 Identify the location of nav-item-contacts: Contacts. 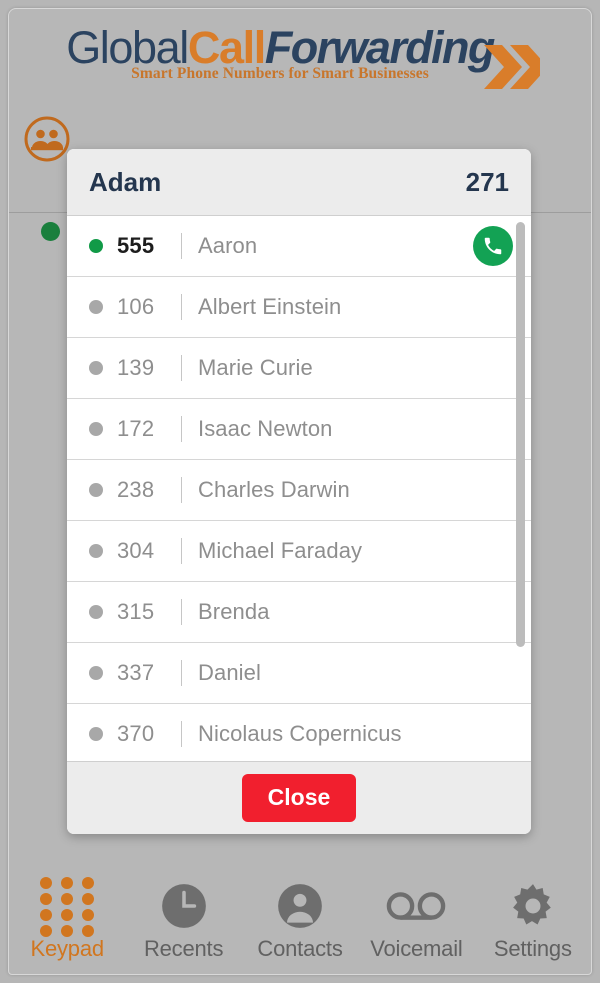
(300, 927).